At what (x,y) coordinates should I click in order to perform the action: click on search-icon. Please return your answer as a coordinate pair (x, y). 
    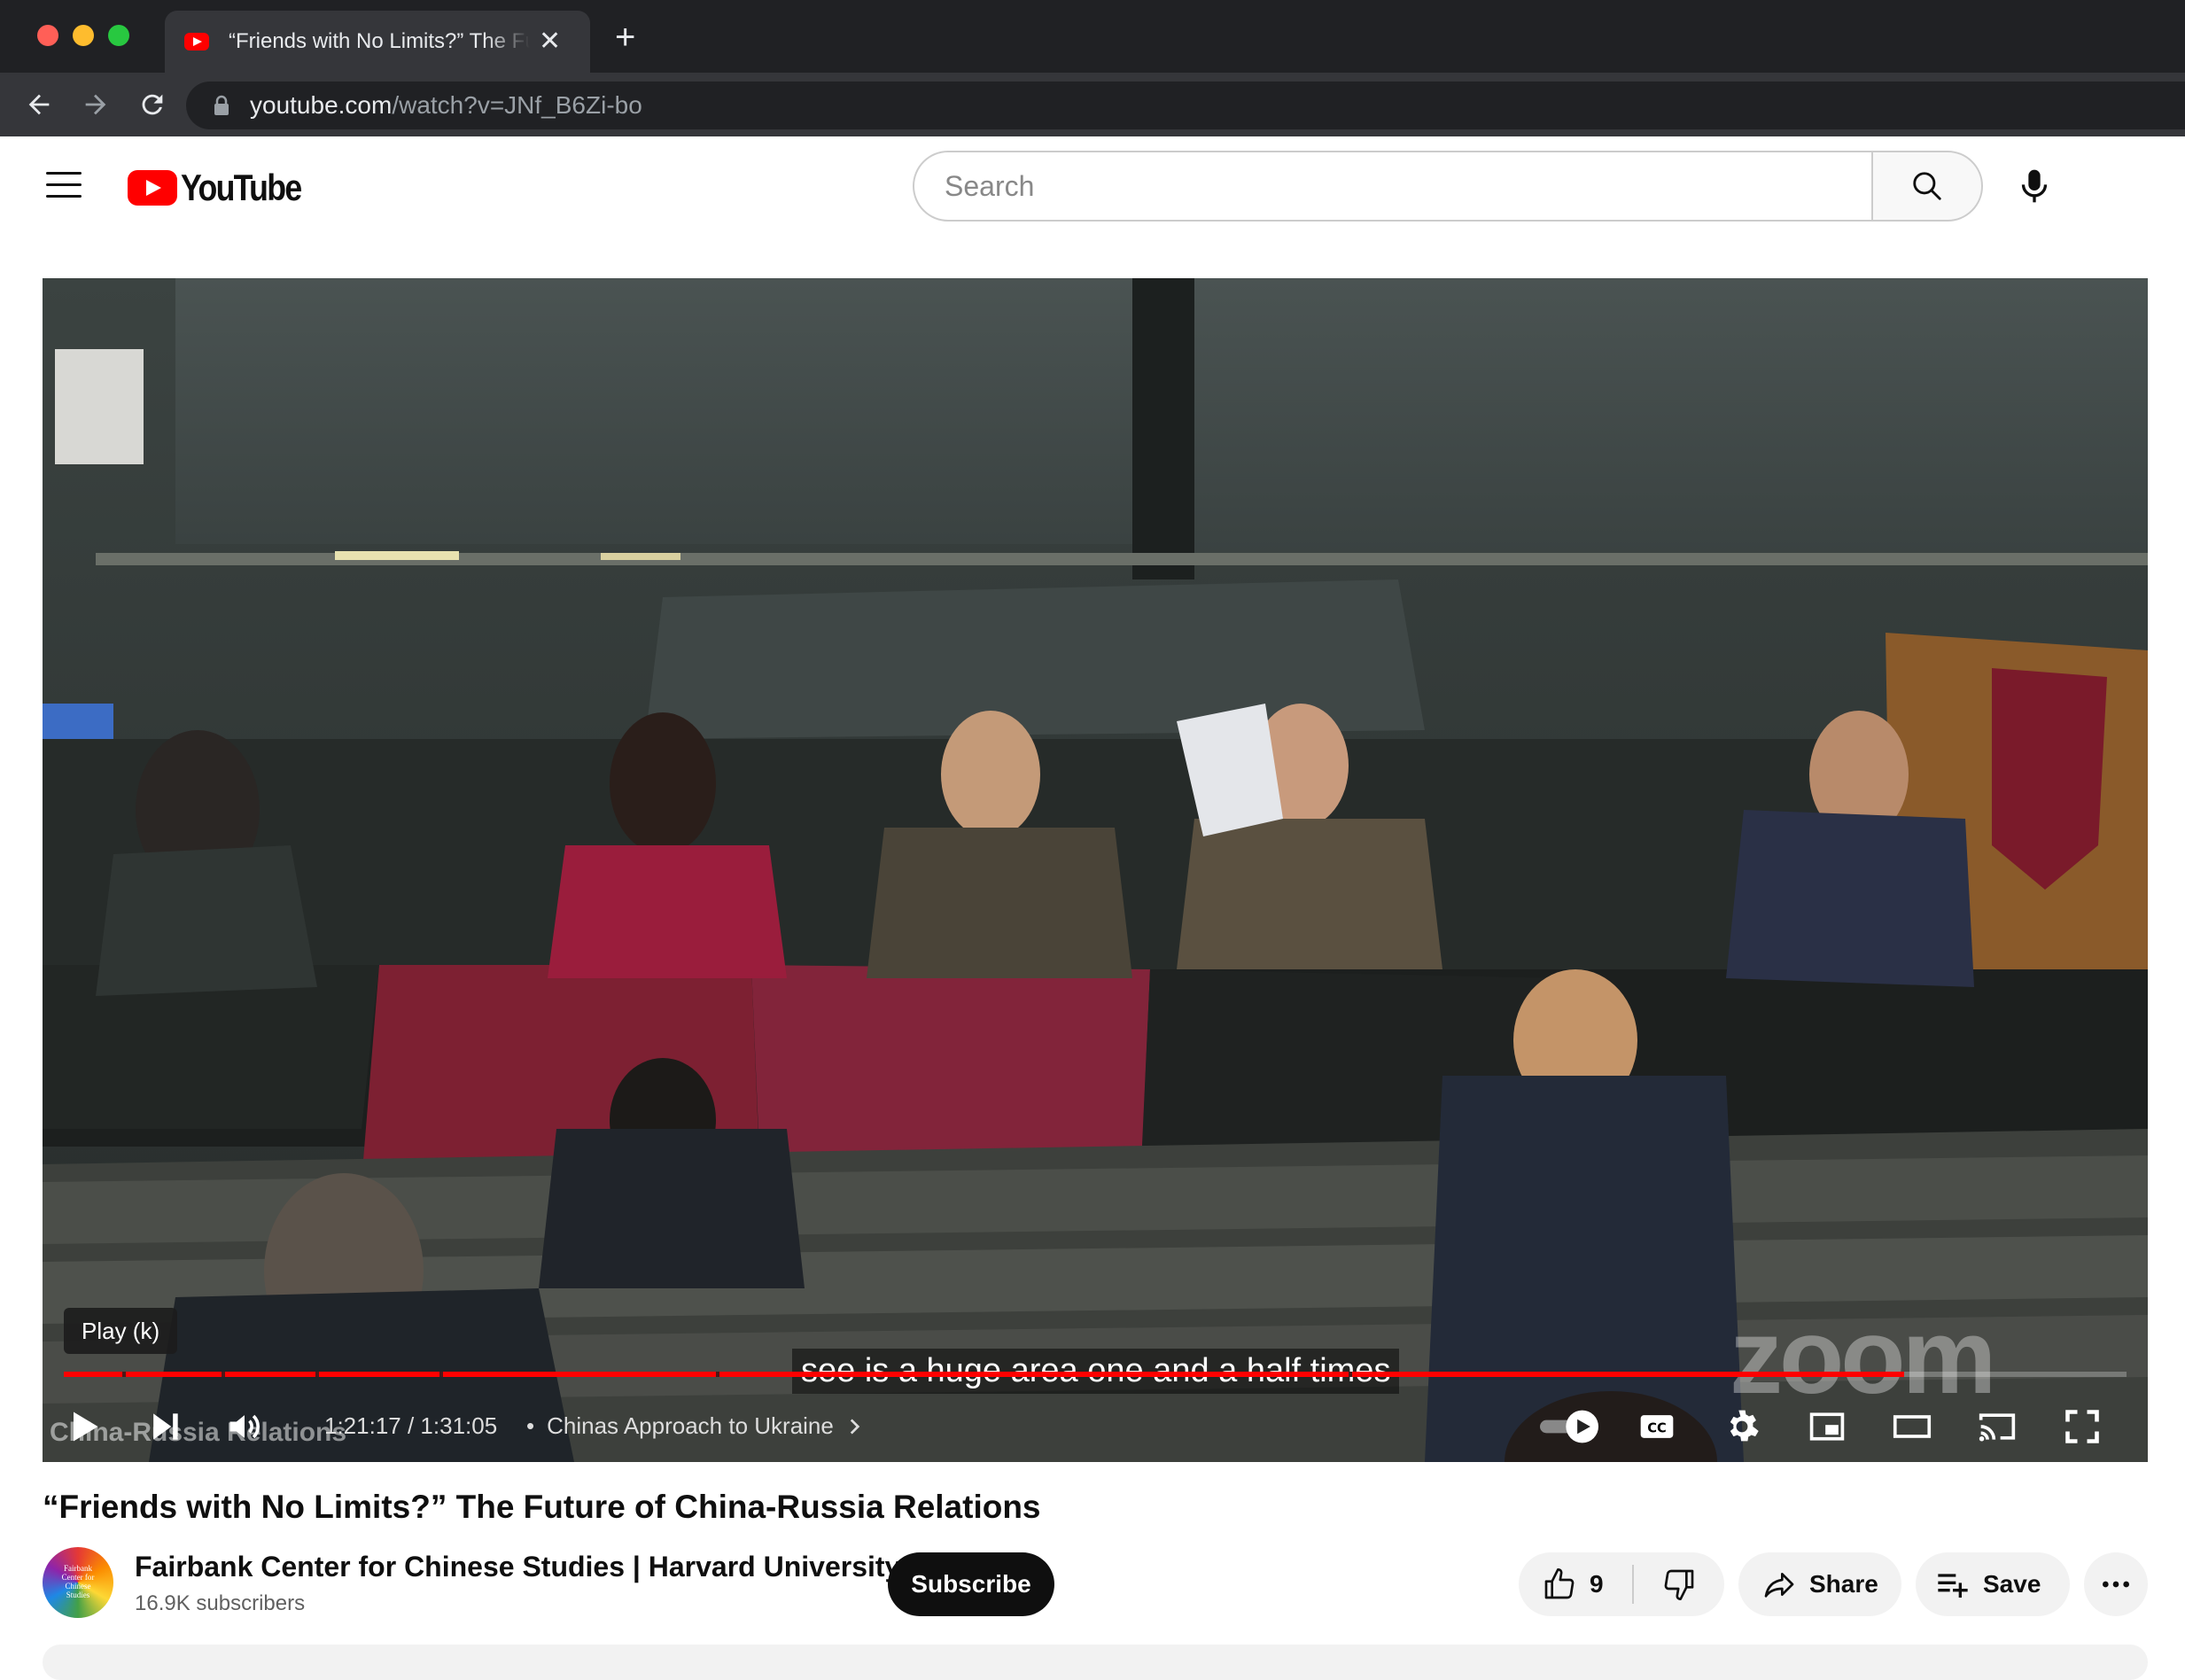
    Looking at the image, I should click on (1927, 186).